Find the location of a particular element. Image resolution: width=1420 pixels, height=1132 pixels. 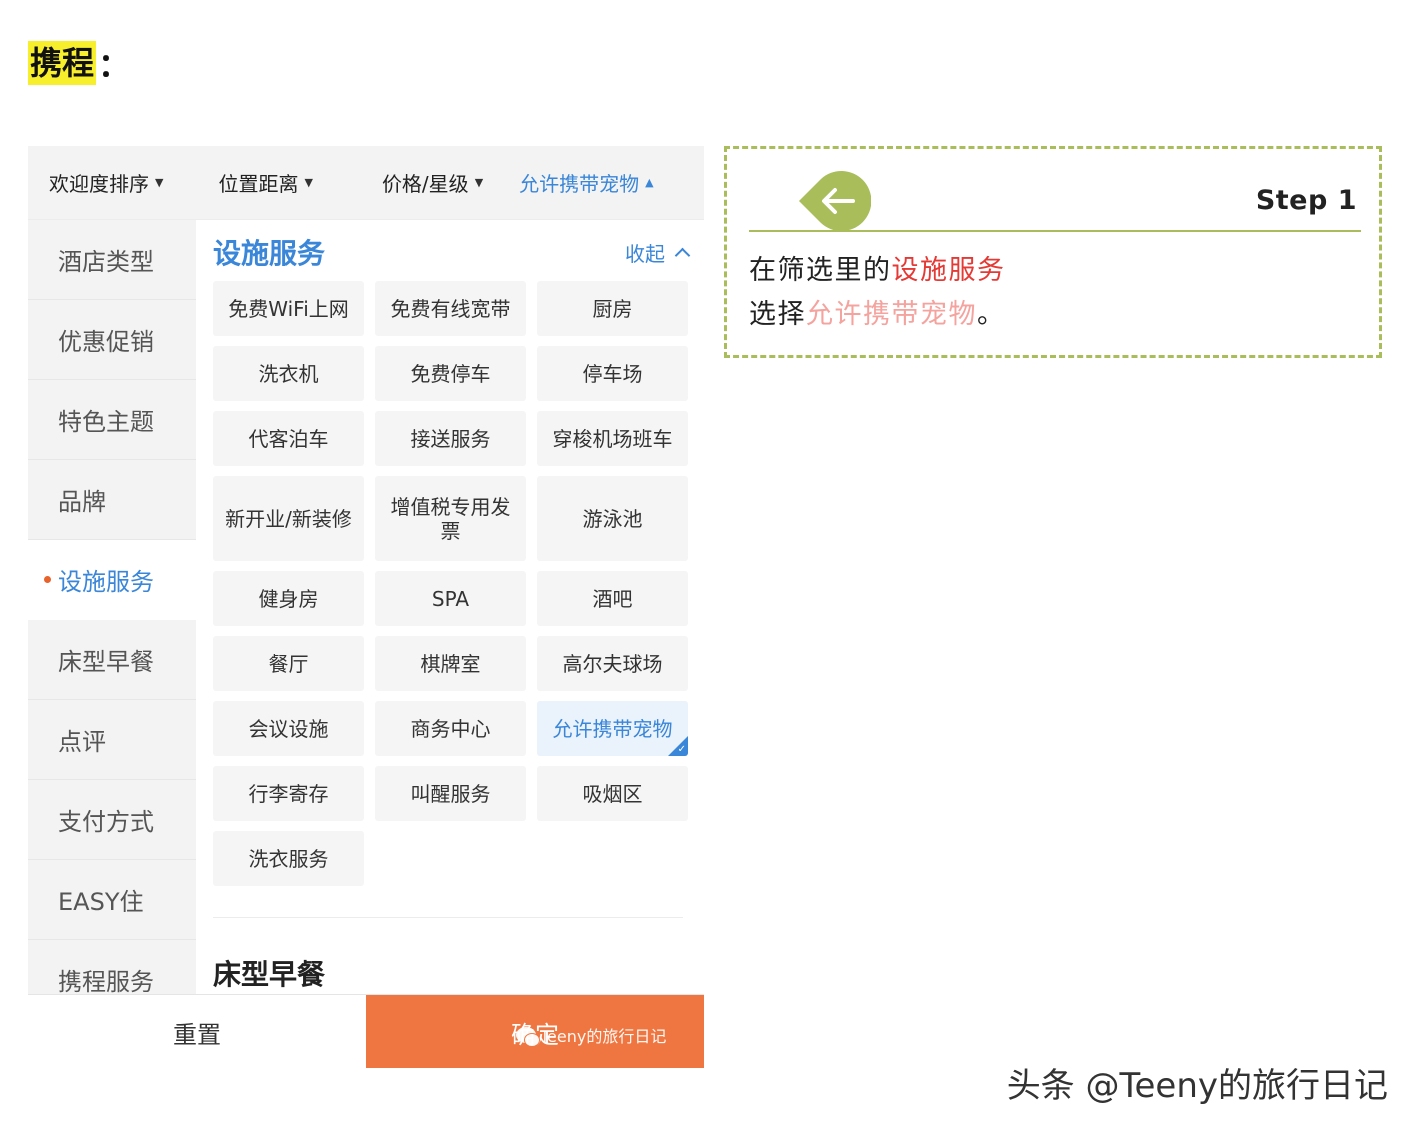

nav-item-payment: 支付方式 is located at coordinates (112, 820).